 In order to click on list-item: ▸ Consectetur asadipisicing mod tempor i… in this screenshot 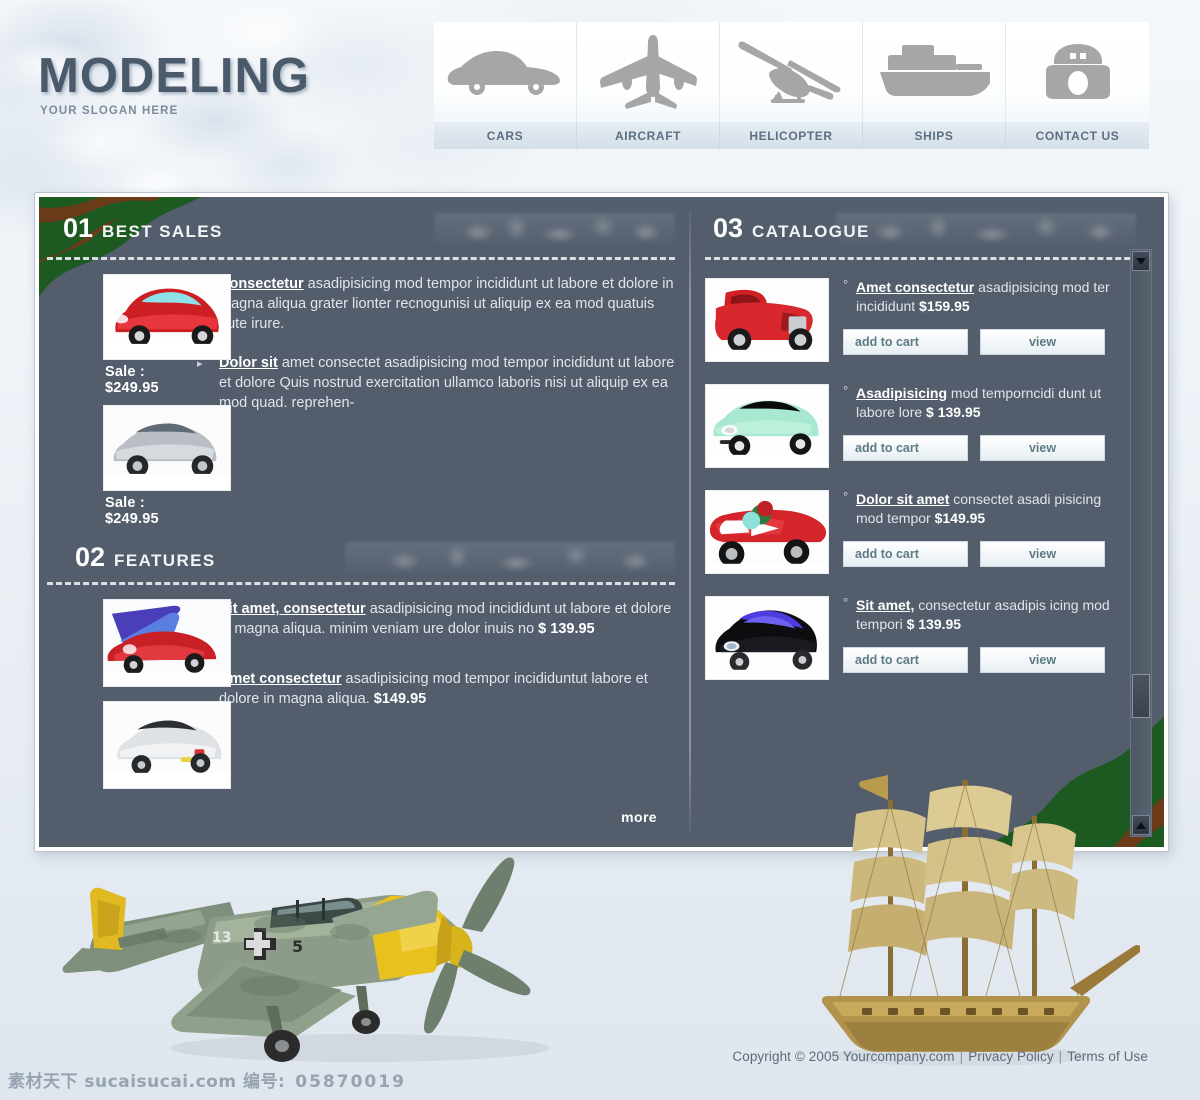, I will do `click(436, 304)`.